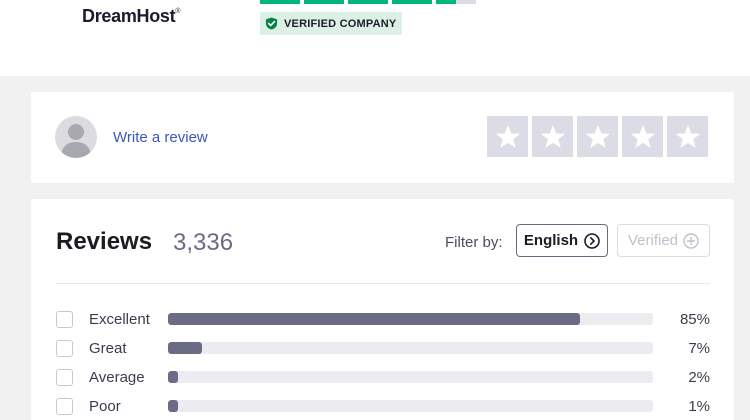  Describe the element at coordinates (592, 240) in the screenshot. I see `chevron-circle-icon` at that location.